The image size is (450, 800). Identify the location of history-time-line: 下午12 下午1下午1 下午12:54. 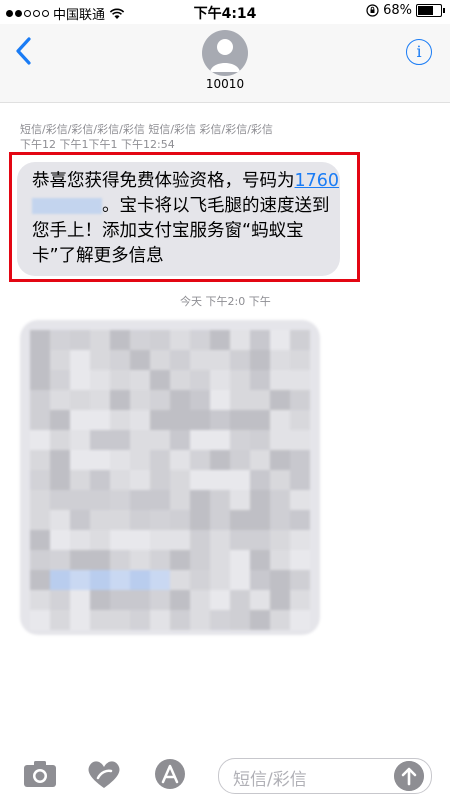
(97, 144).